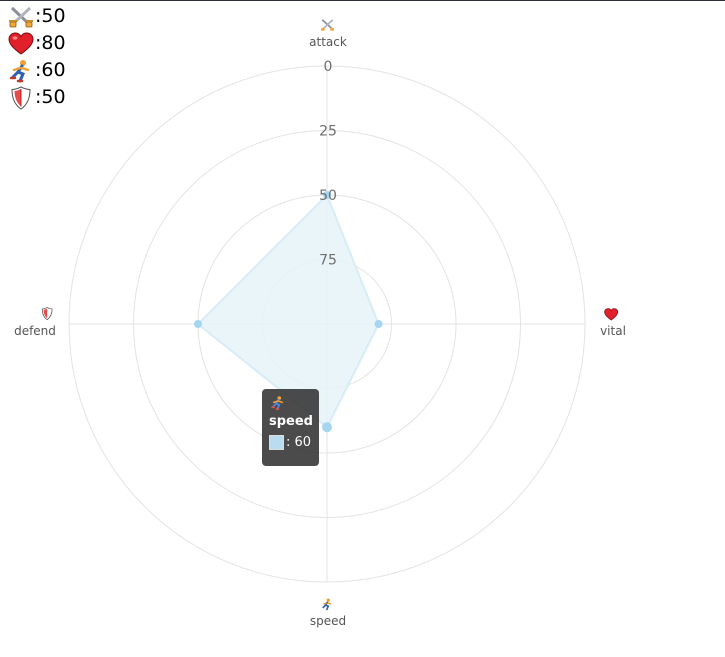 Image resolution: width=725 pixels, height=657 pixels. I want to click on axis-label-speed: speed, so click(328, 621).